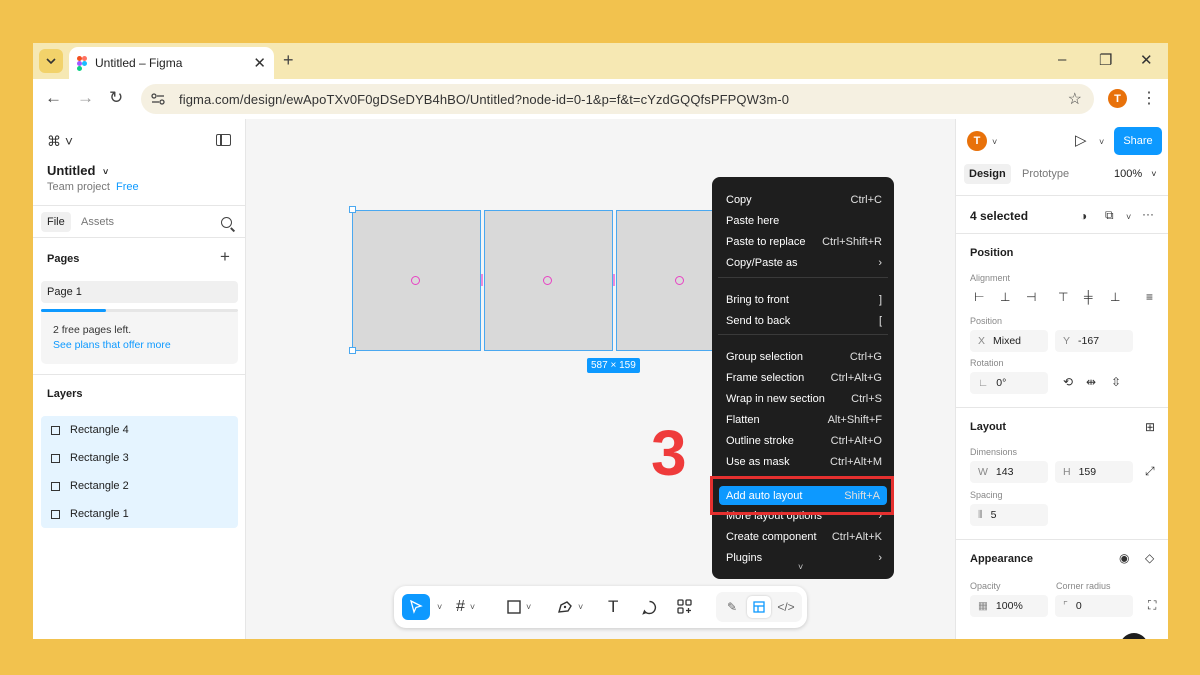 The width and height of the screenshot is (1200, 675). What do you see at coordinates (56, 222) in the screenshot?
I see `tab-file: File` at bounding box center [56, 222].